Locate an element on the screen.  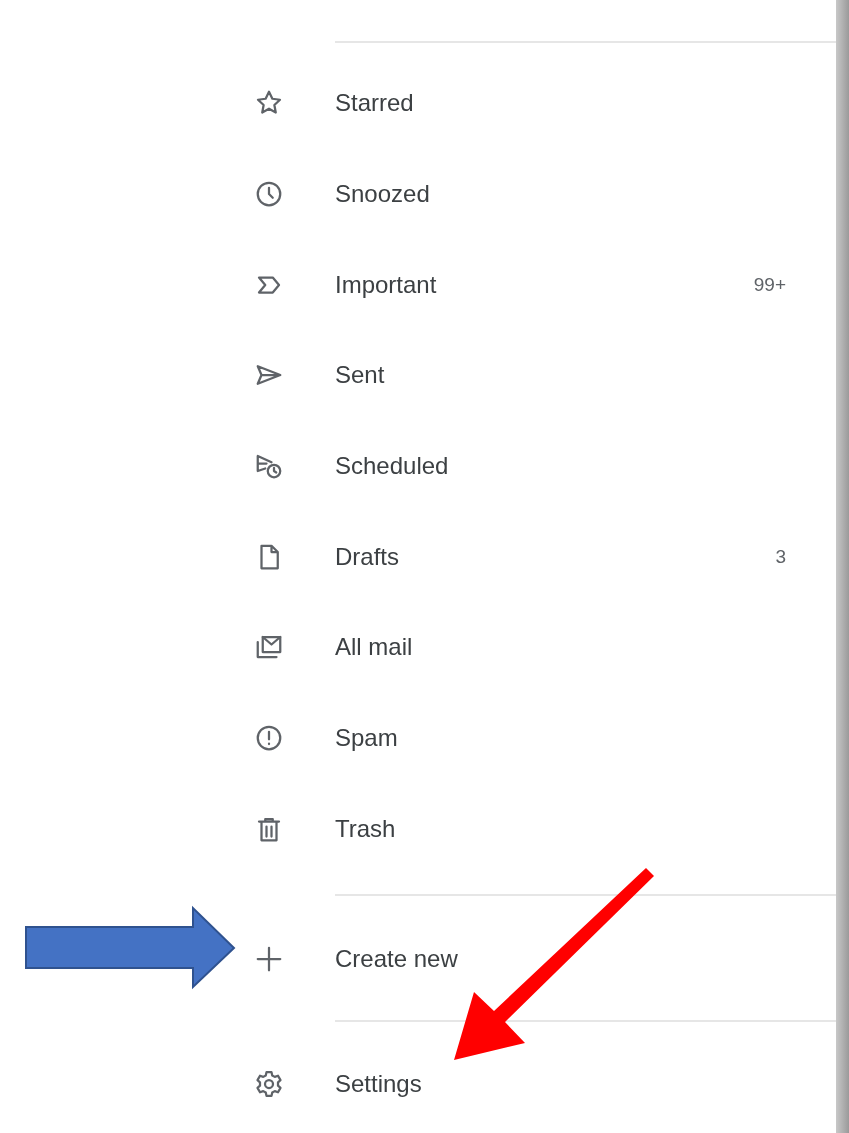
item-label: All mail is located at coordinates (374, 647).